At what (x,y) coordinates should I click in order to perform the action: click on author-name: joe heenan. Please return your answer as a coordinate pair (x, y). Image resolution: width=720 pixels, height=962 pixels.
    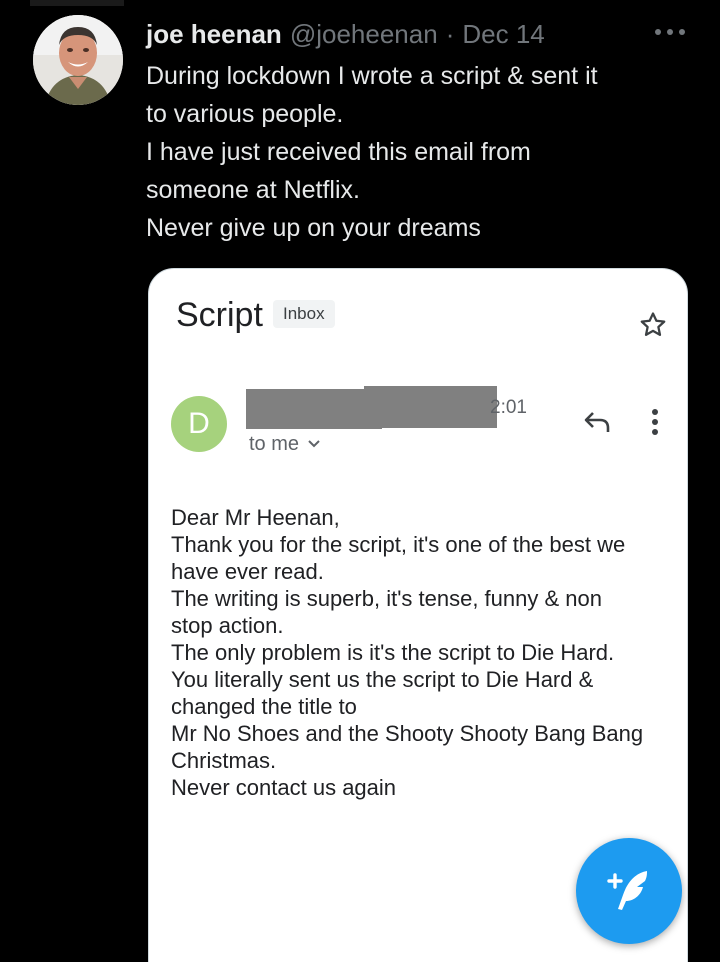
    Looking at the image, I should click on (214, 34).